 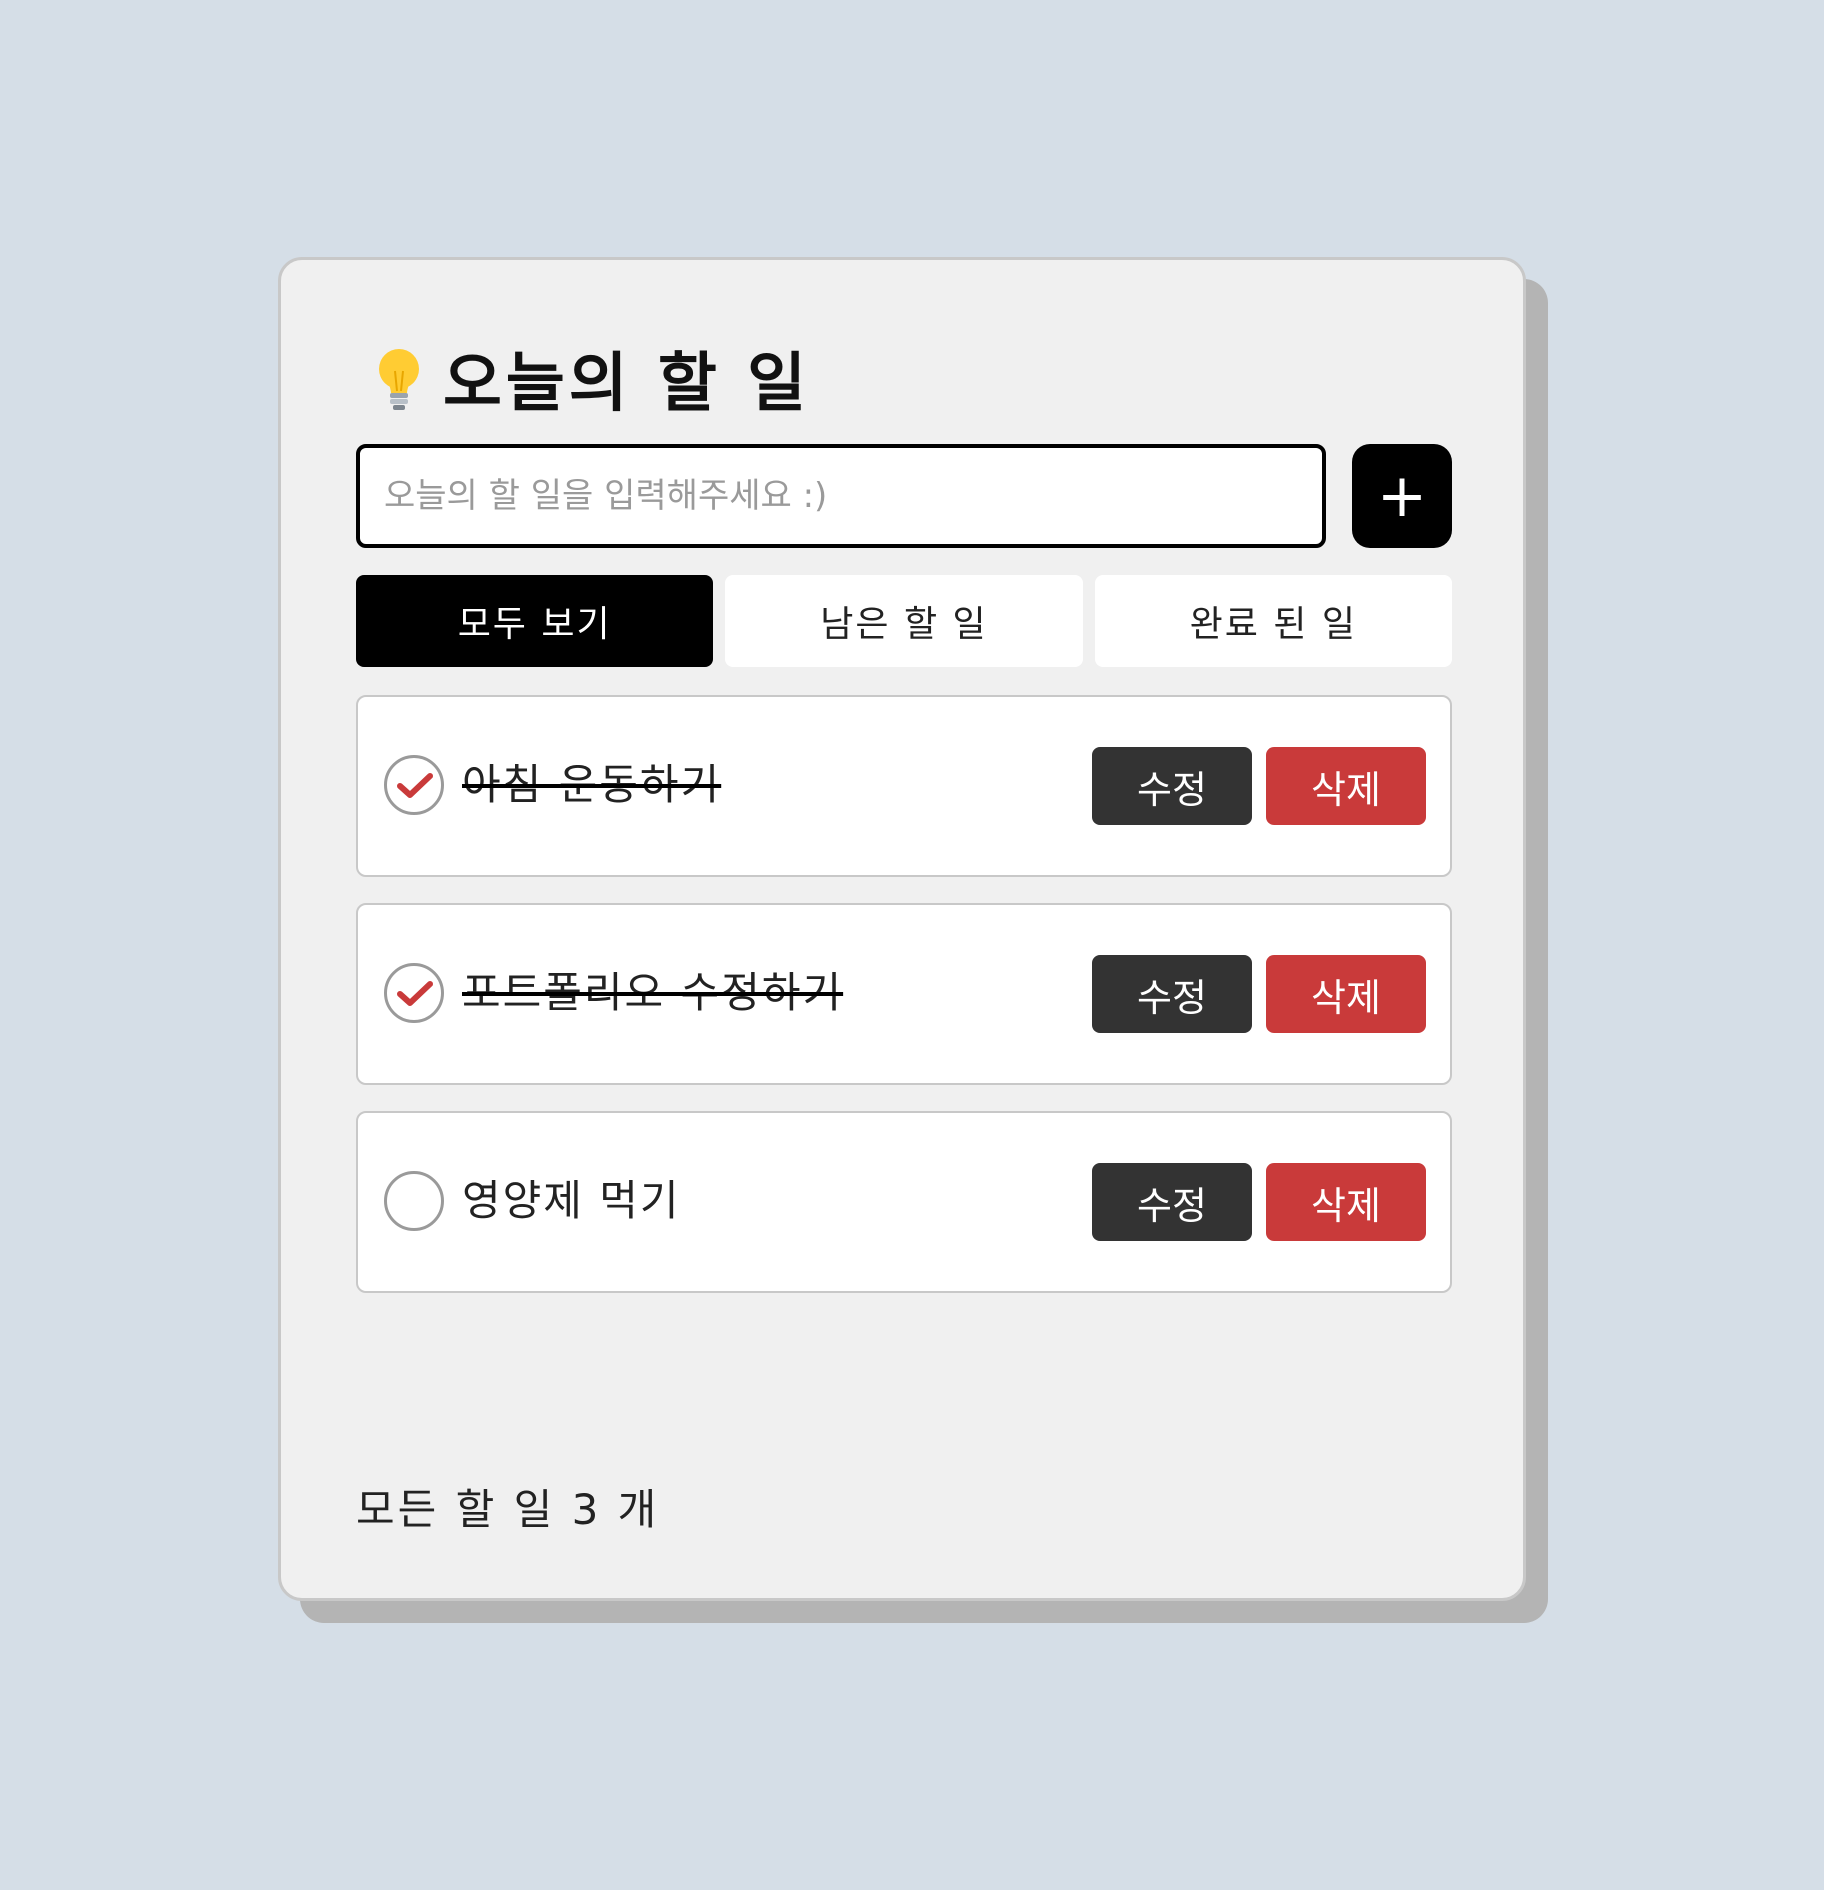 What do you see at coordinates (592, 784) in the screenshot?
I see `todo-text: 아침 운동하기` at bounding box center [592, 784].